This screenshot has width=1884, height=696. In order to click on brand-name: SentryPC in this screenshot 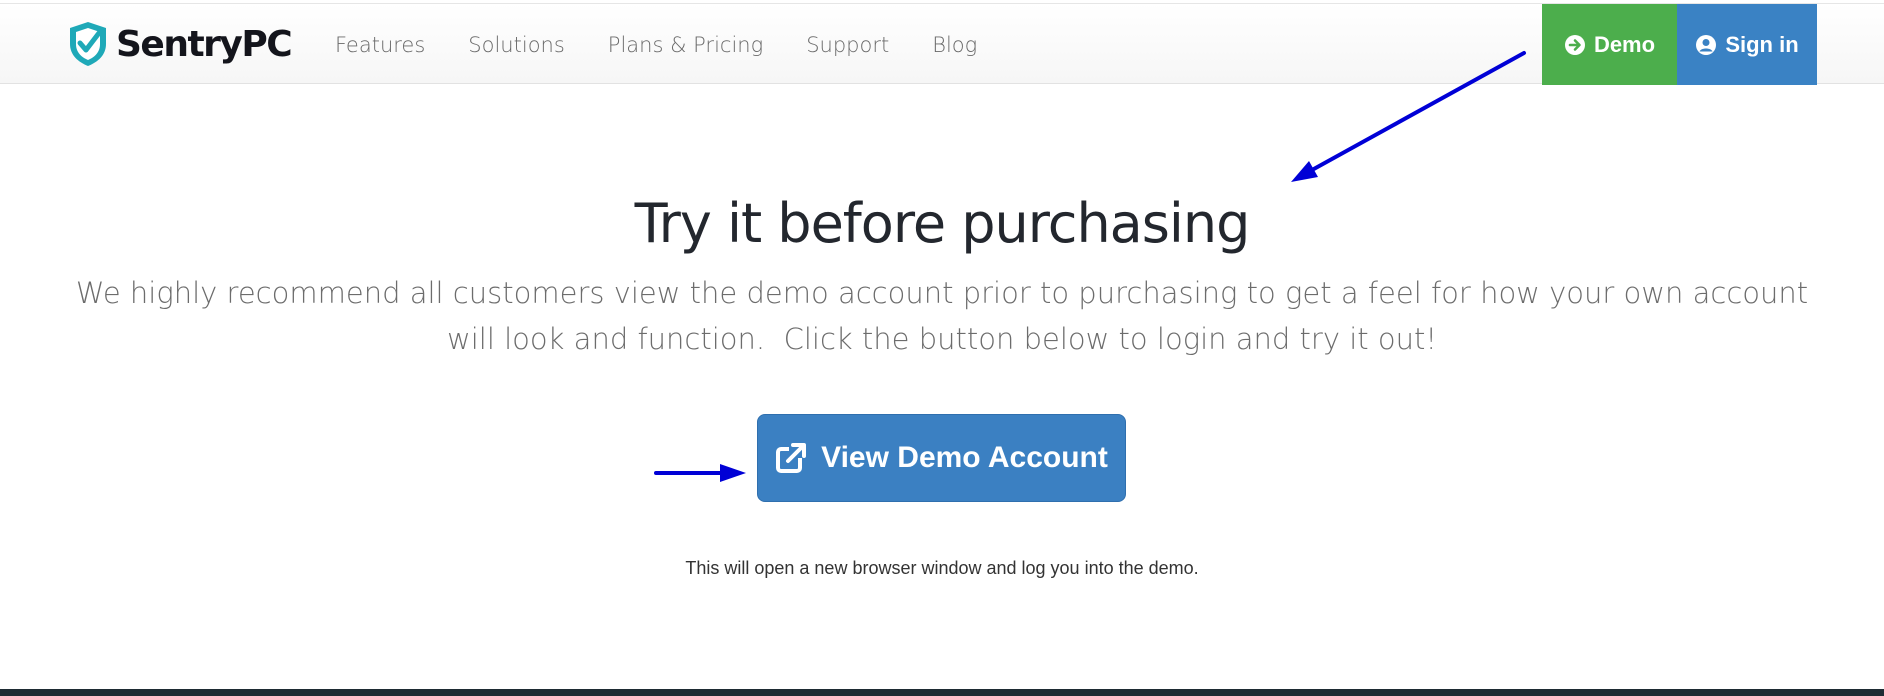, I will do `click(204, 44)`.